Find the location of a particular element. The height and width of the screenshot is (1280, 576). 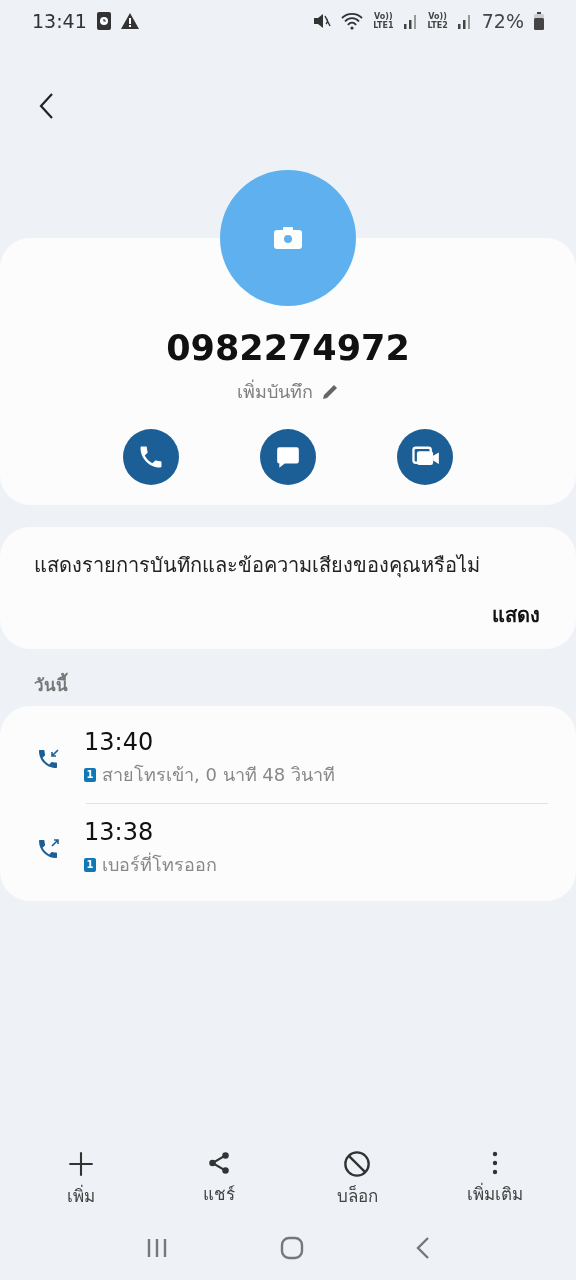

block-icon is located at coordinates (357, 1164).